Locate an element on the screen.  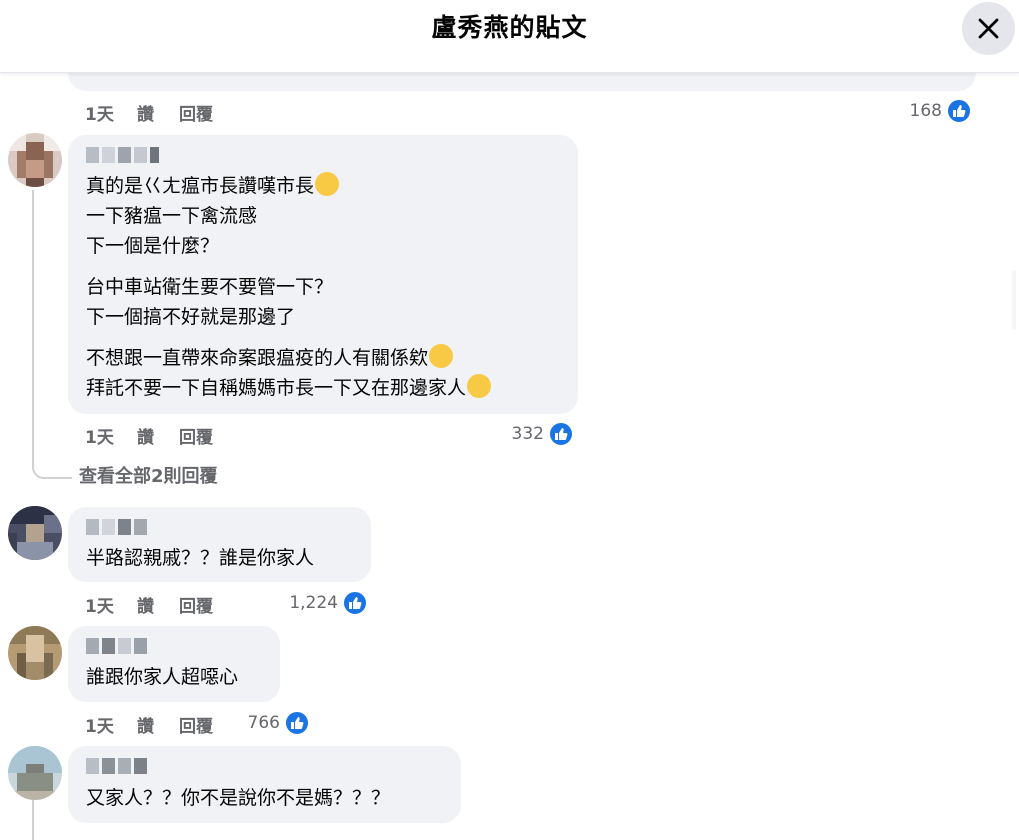
scrollbar is located at coordinates (1014, 300).